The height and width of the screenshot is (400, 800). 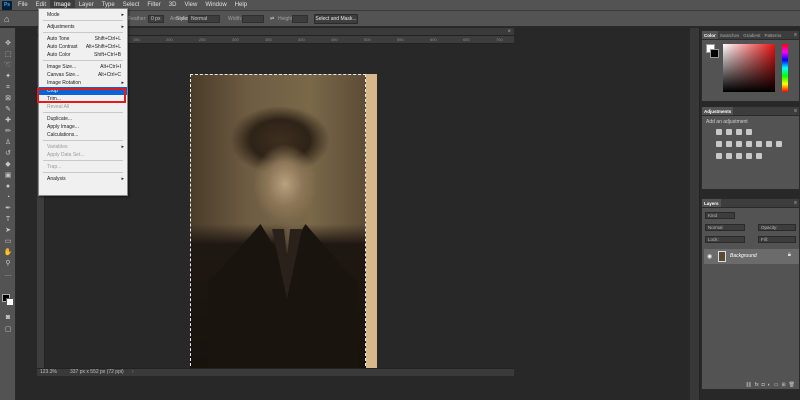 I want to click on zoom-level: 123.3%, so click(x=48, y=372).